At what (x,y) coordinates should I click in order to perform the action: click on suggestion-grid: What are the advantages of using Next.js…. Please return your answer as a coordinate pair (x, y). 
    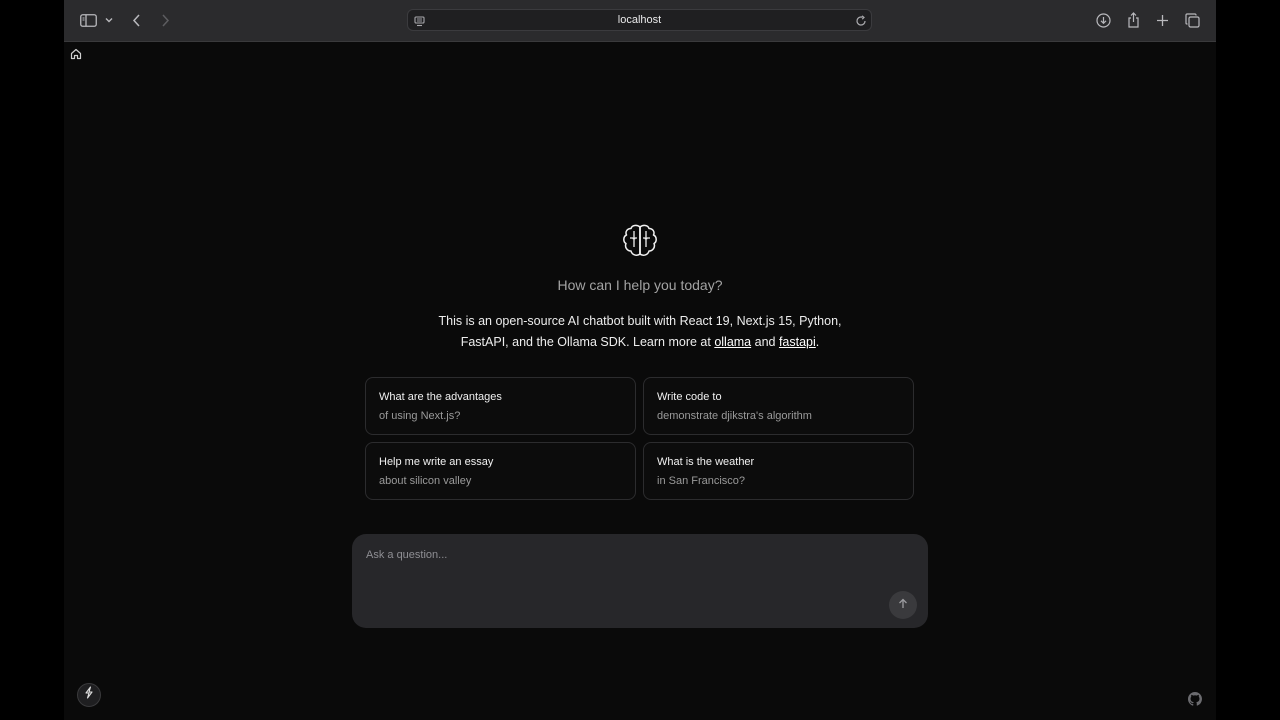
    Looking at the image, I should click on (640, 438).